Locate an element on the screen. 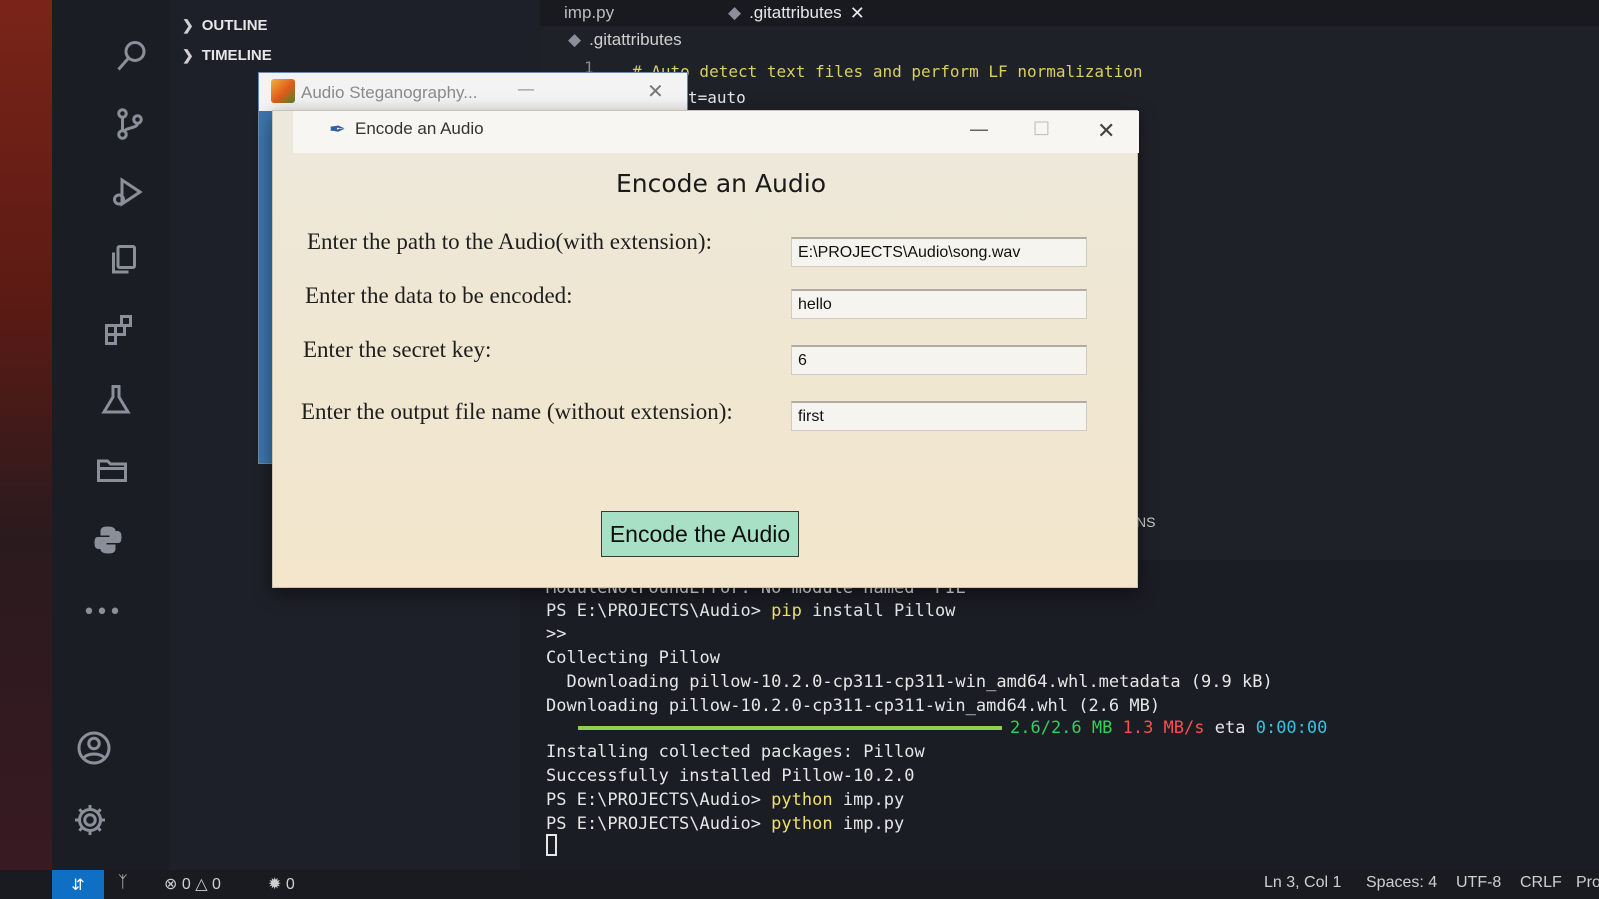 The height and width of the screenshot is (899, 1599). progress-fill is located at coordinates (790, 728).